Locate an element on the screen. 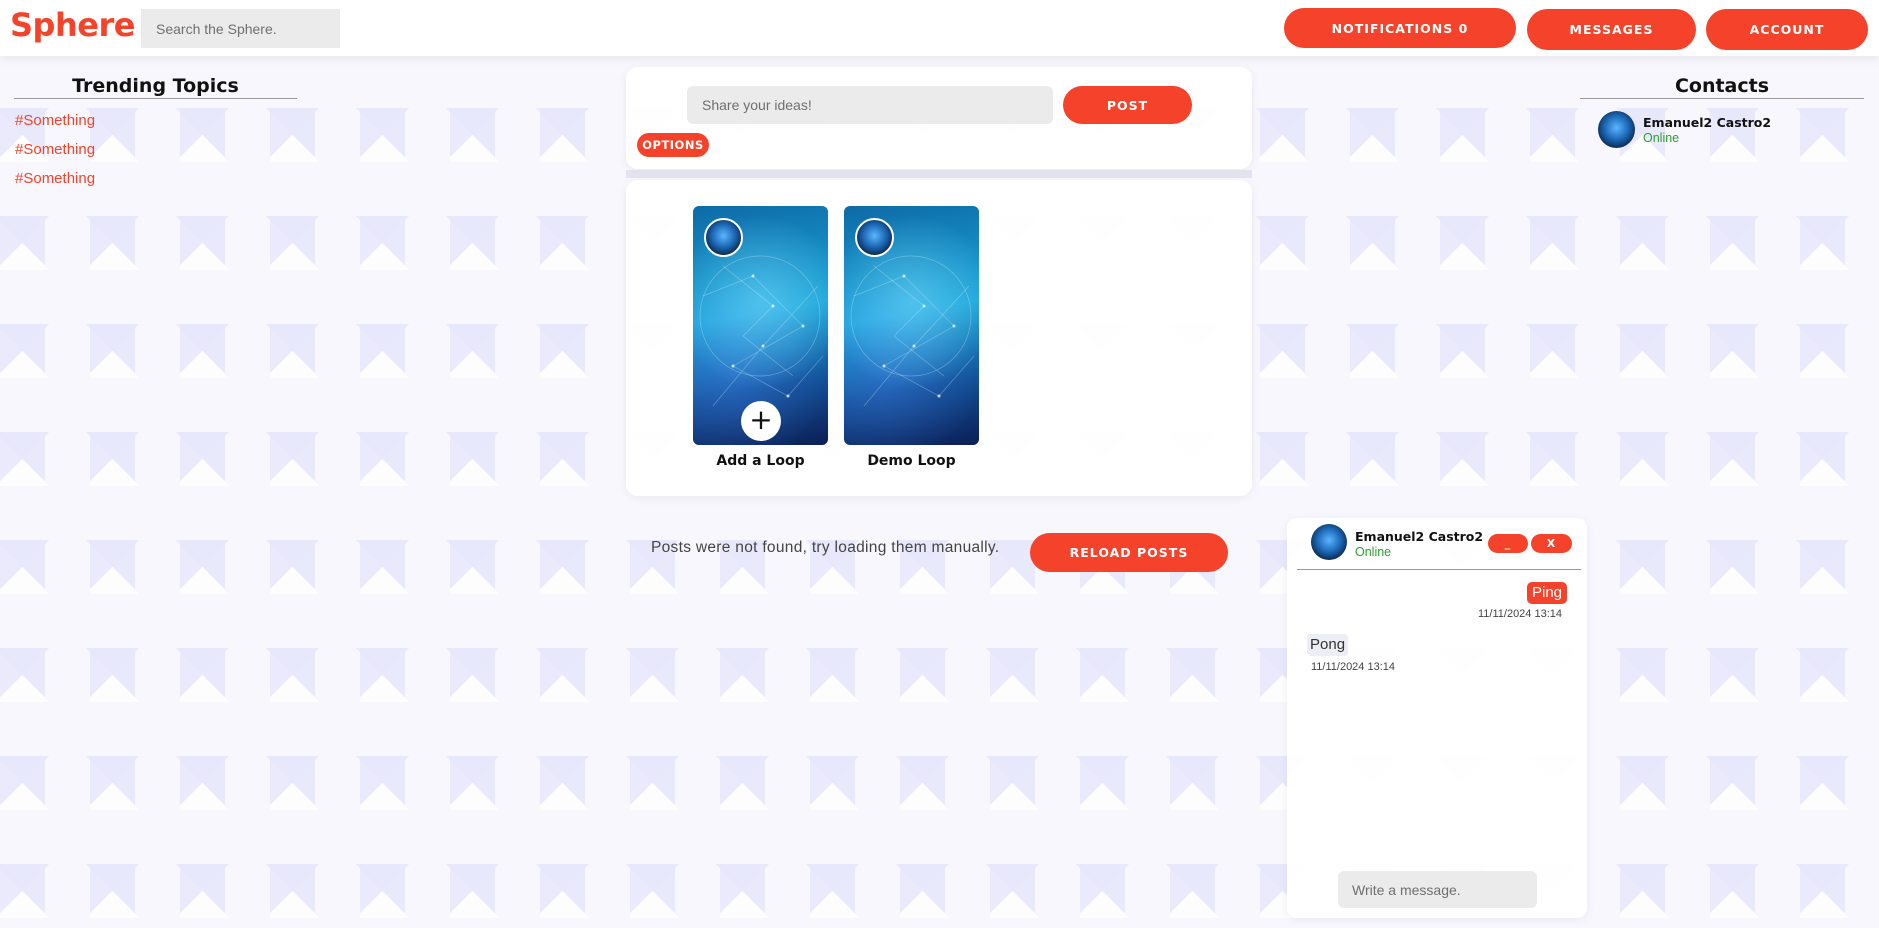 This screenshot has height=928, width=1879. notifications-button: NOTIFICATIONS 0 is located at coordinates (1400, 28).